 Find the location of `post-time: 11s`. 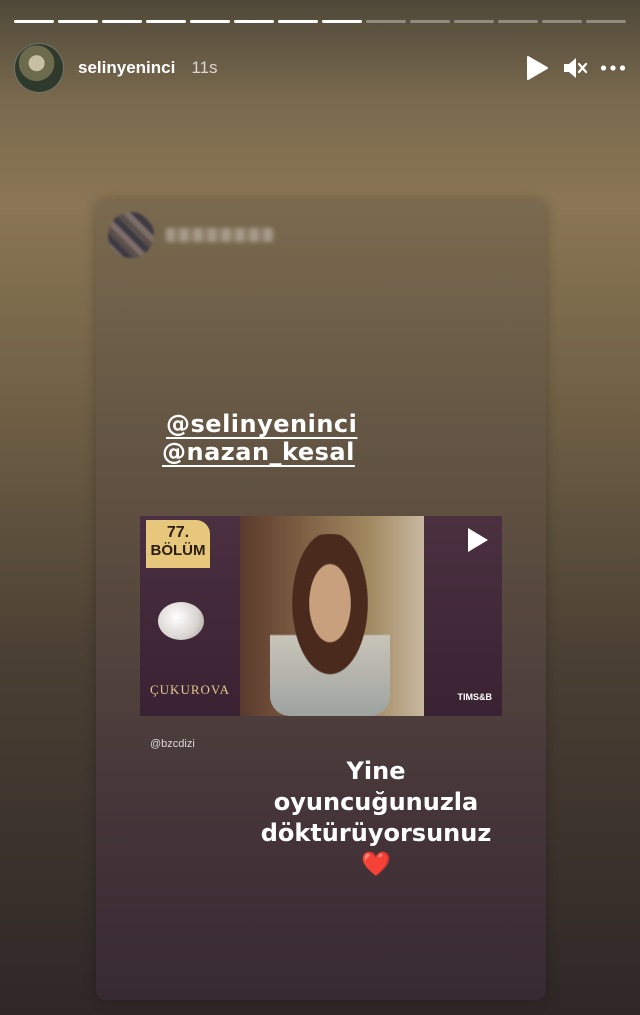

post-time: 11s is located at coordinates (204, 67).